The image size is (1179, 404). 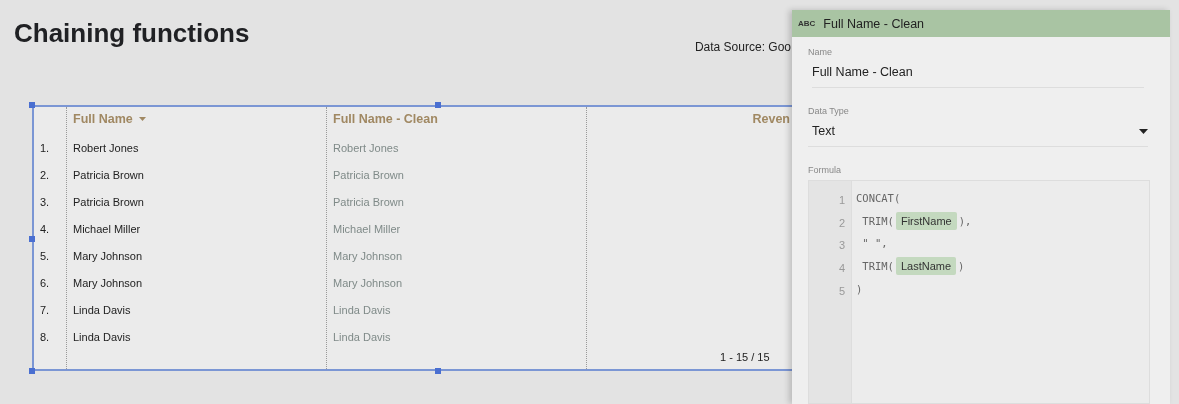 What do you see at coordinates (874, 23) in the screenshot?
I see `panel-title: Full Name - Clean` at bounding box center [874, 23].